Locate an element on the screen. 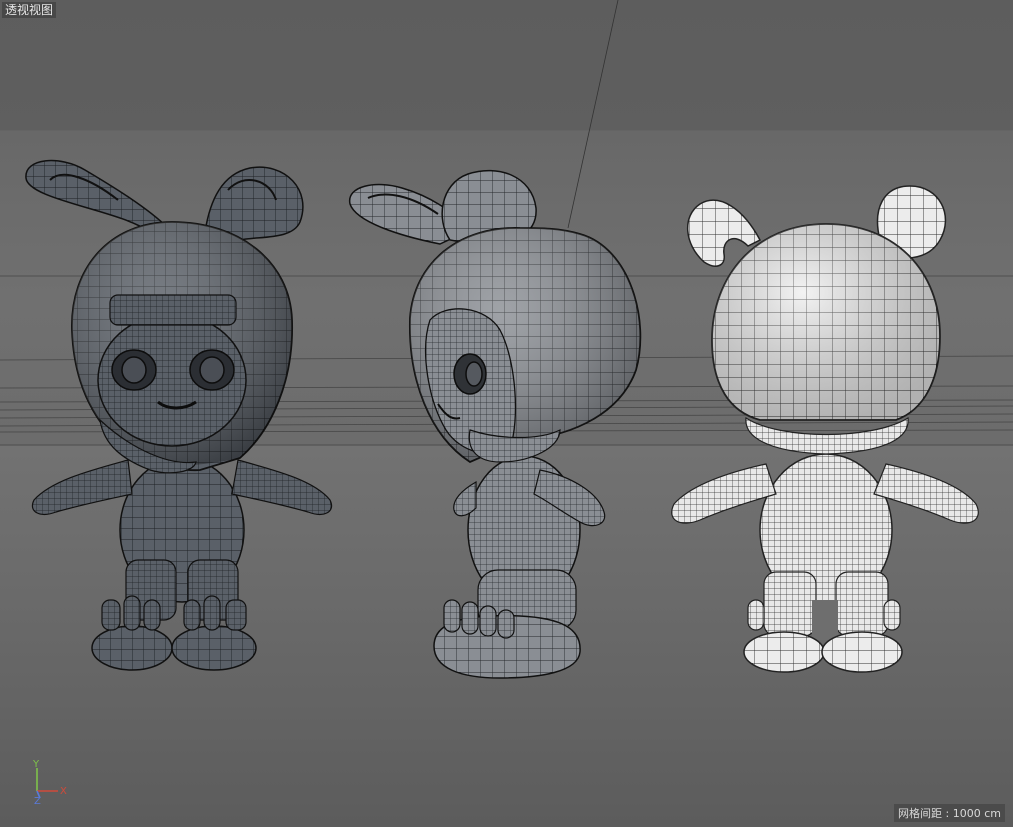  back-foot-left is located at coordinates (784, 652).